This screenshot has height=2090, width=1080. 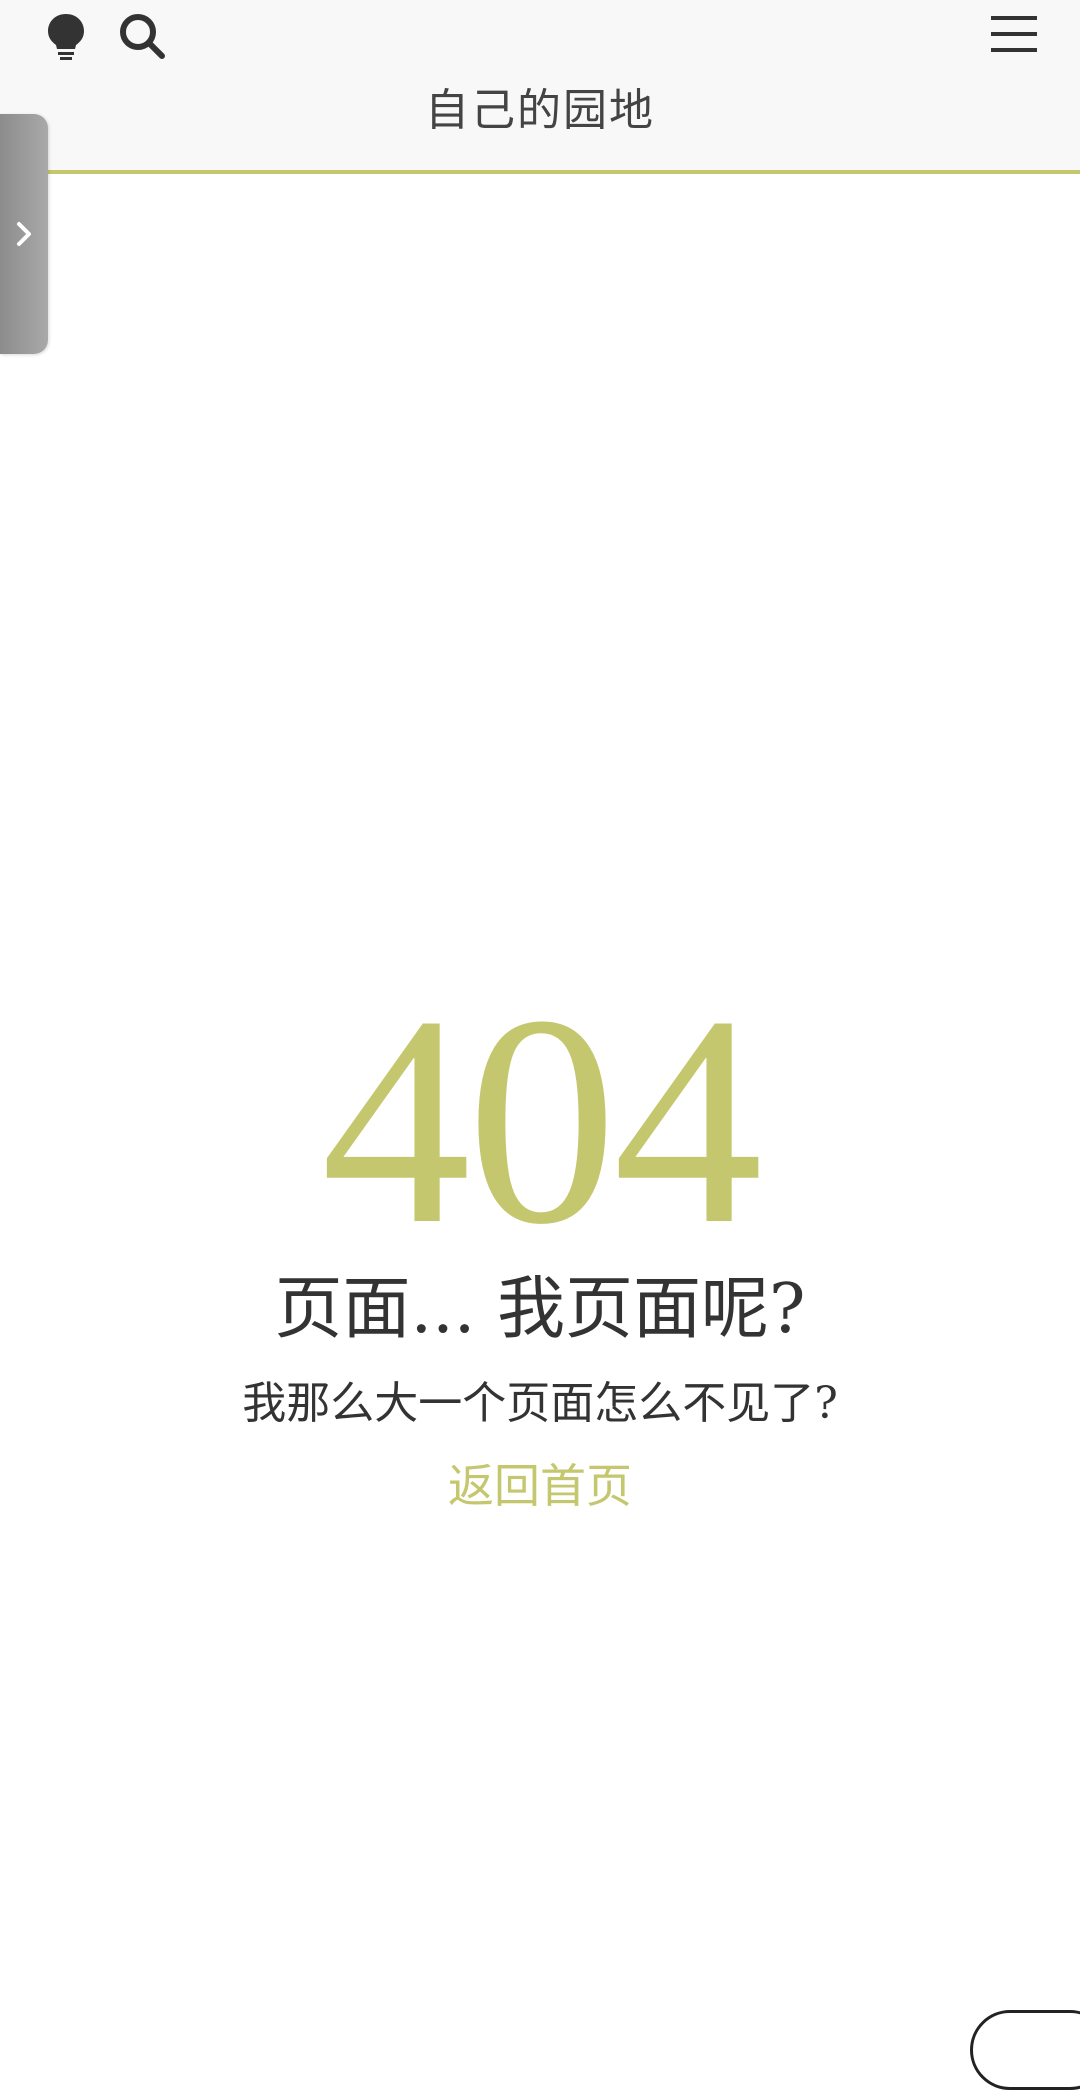 What do you see at coordinates (540, 1486) in the screenshot?
I see `back-home-link: 返回首页` at bounding box center [540, 1486].